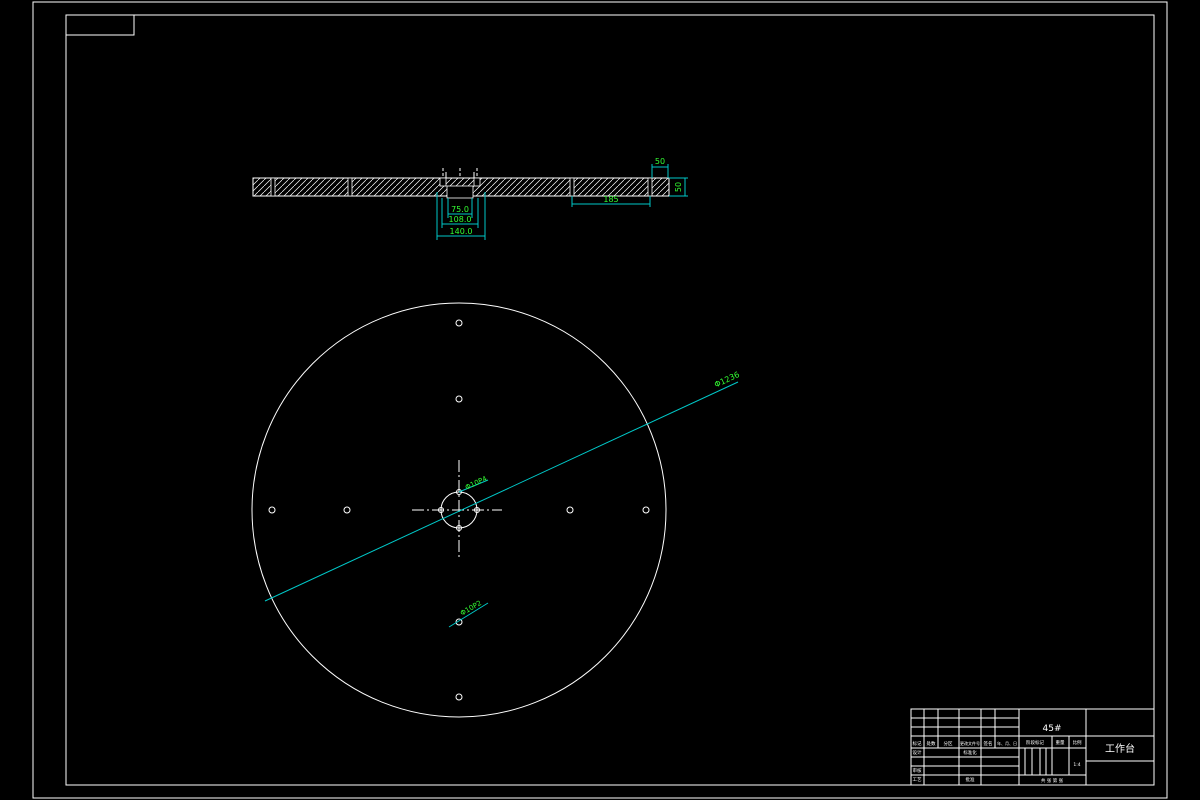 The image size is (1200, 800). I want to click on dim-thickness: 50, so click(678, 187).